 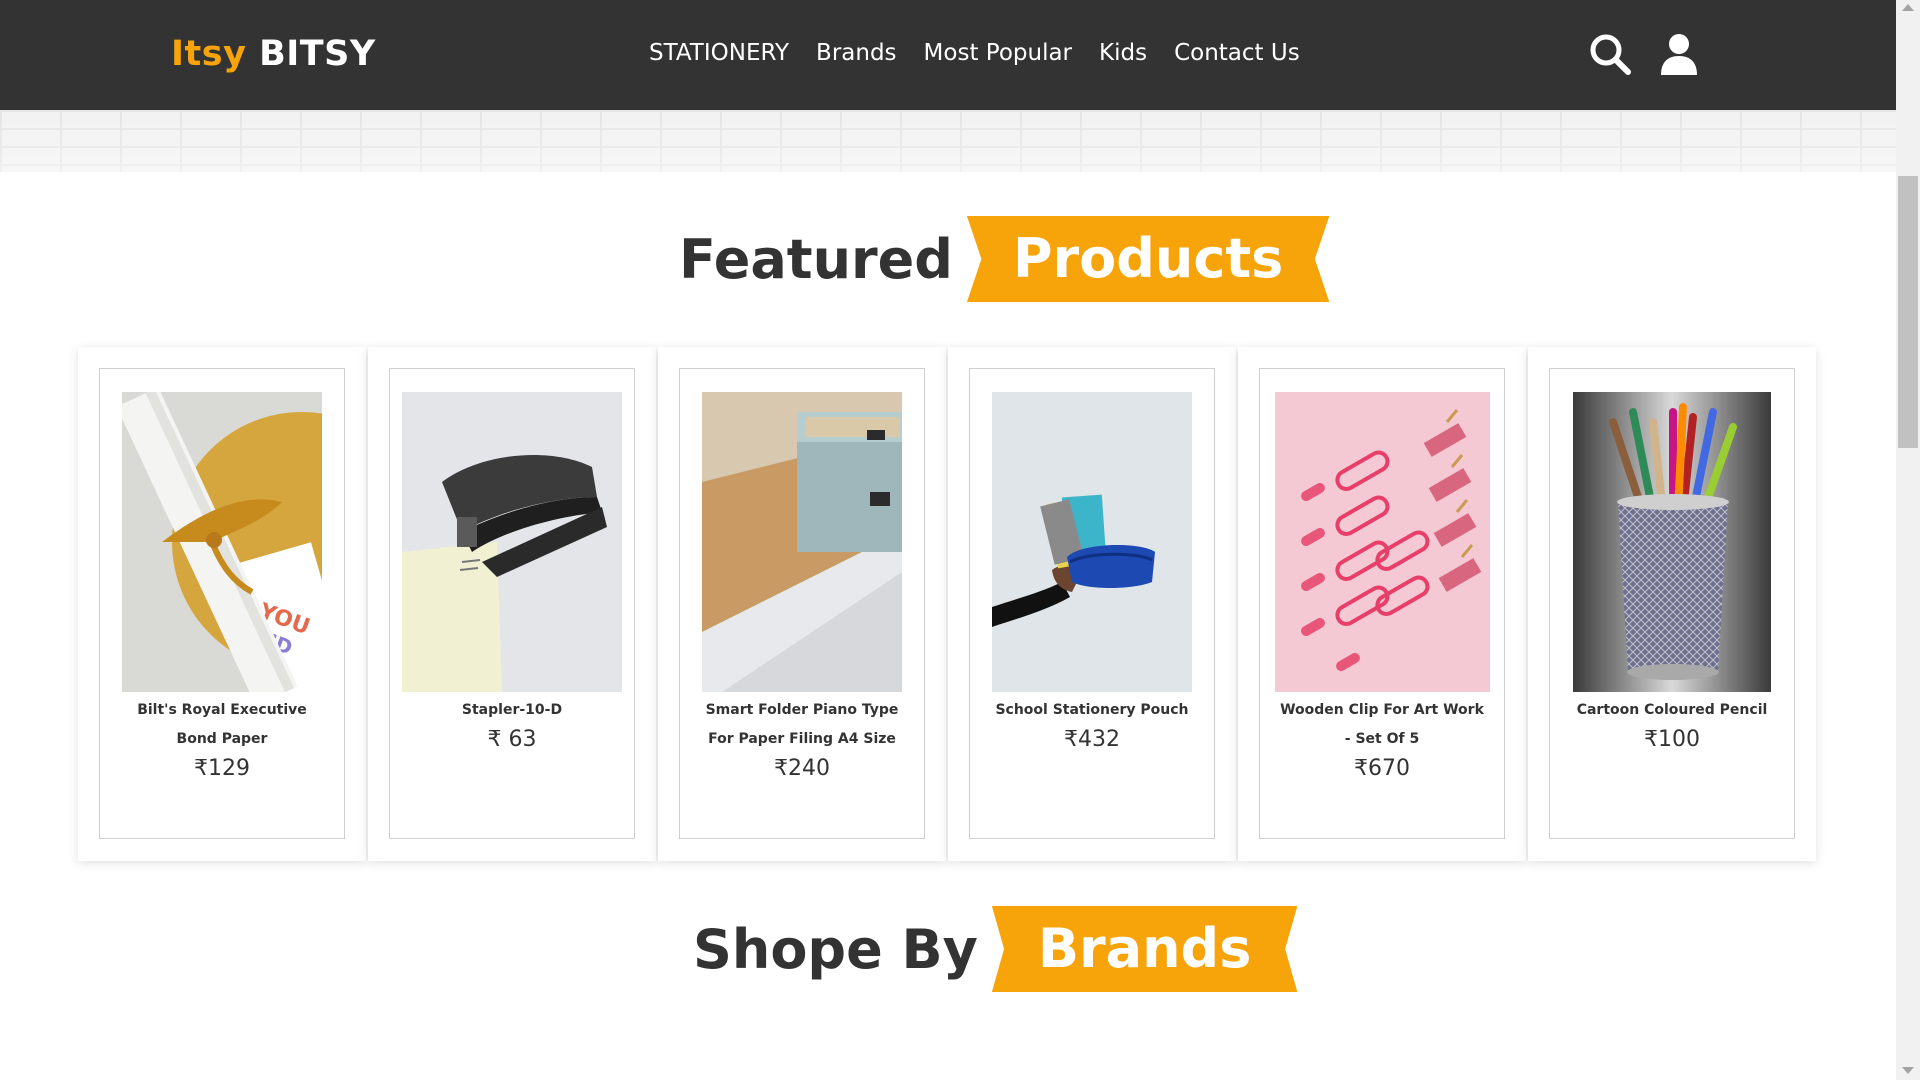 What do you see at coordinates (1123, 53) in the screenshot?
I see `nav-kids: Kids` at bounding box center [1123, 53].